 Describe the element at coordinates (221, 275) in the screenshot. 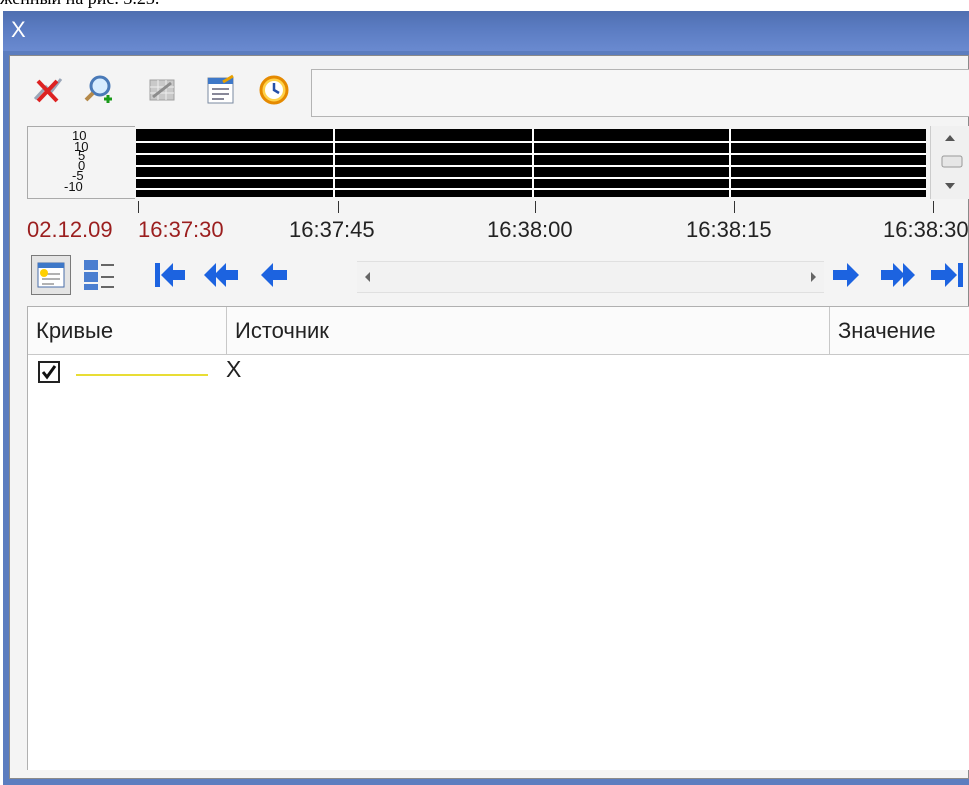

I see `fast-back-icon` at that location.